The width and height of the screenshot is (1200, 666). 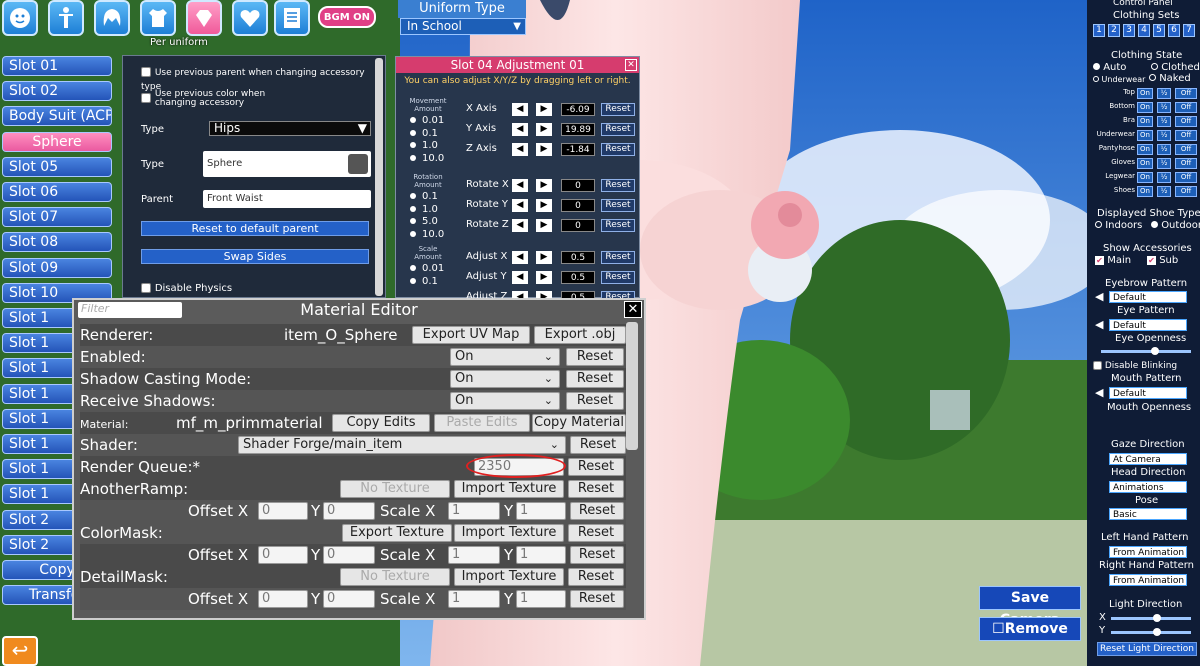 I want to click on movement-amount-radio: 0.1, so click(x=424, y=133).